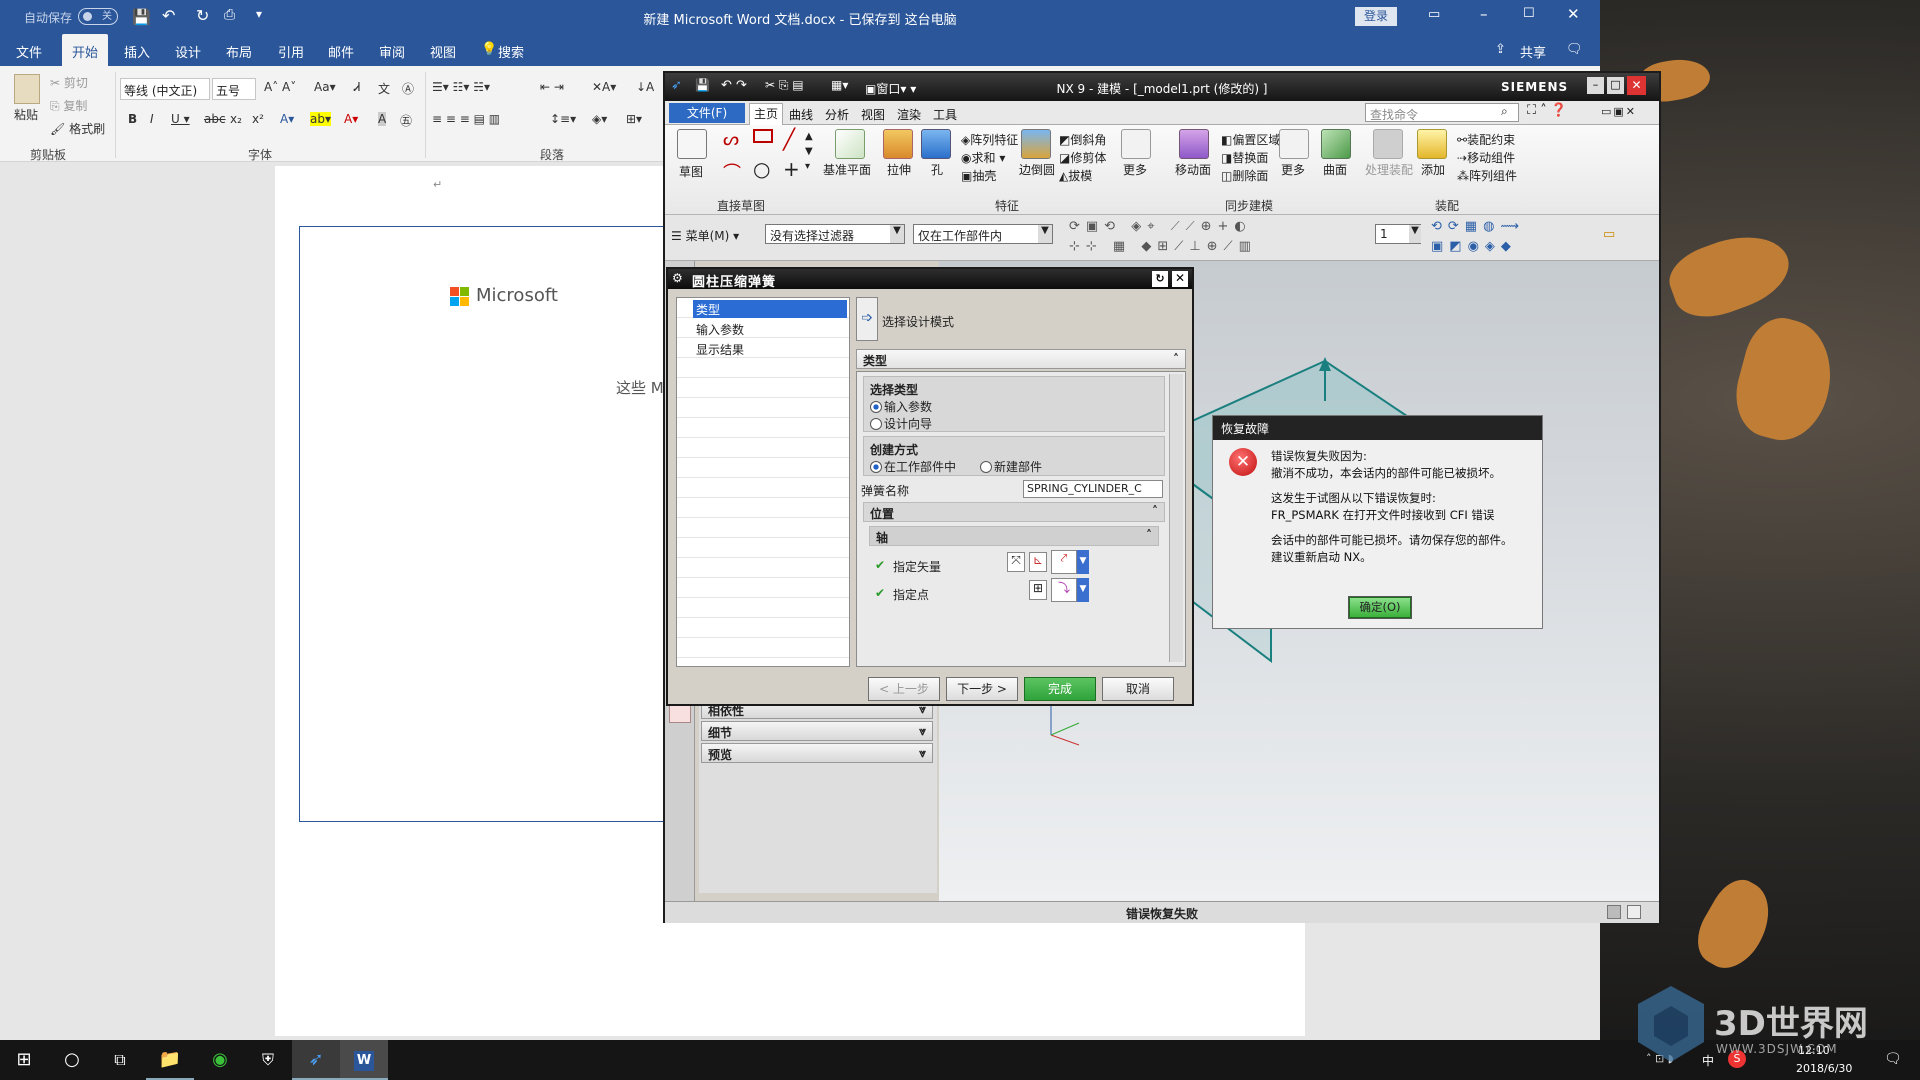 The width and height of the screenshot is (1920, 1080). I want to click on subscript-button: x₂, so click(236, 119).